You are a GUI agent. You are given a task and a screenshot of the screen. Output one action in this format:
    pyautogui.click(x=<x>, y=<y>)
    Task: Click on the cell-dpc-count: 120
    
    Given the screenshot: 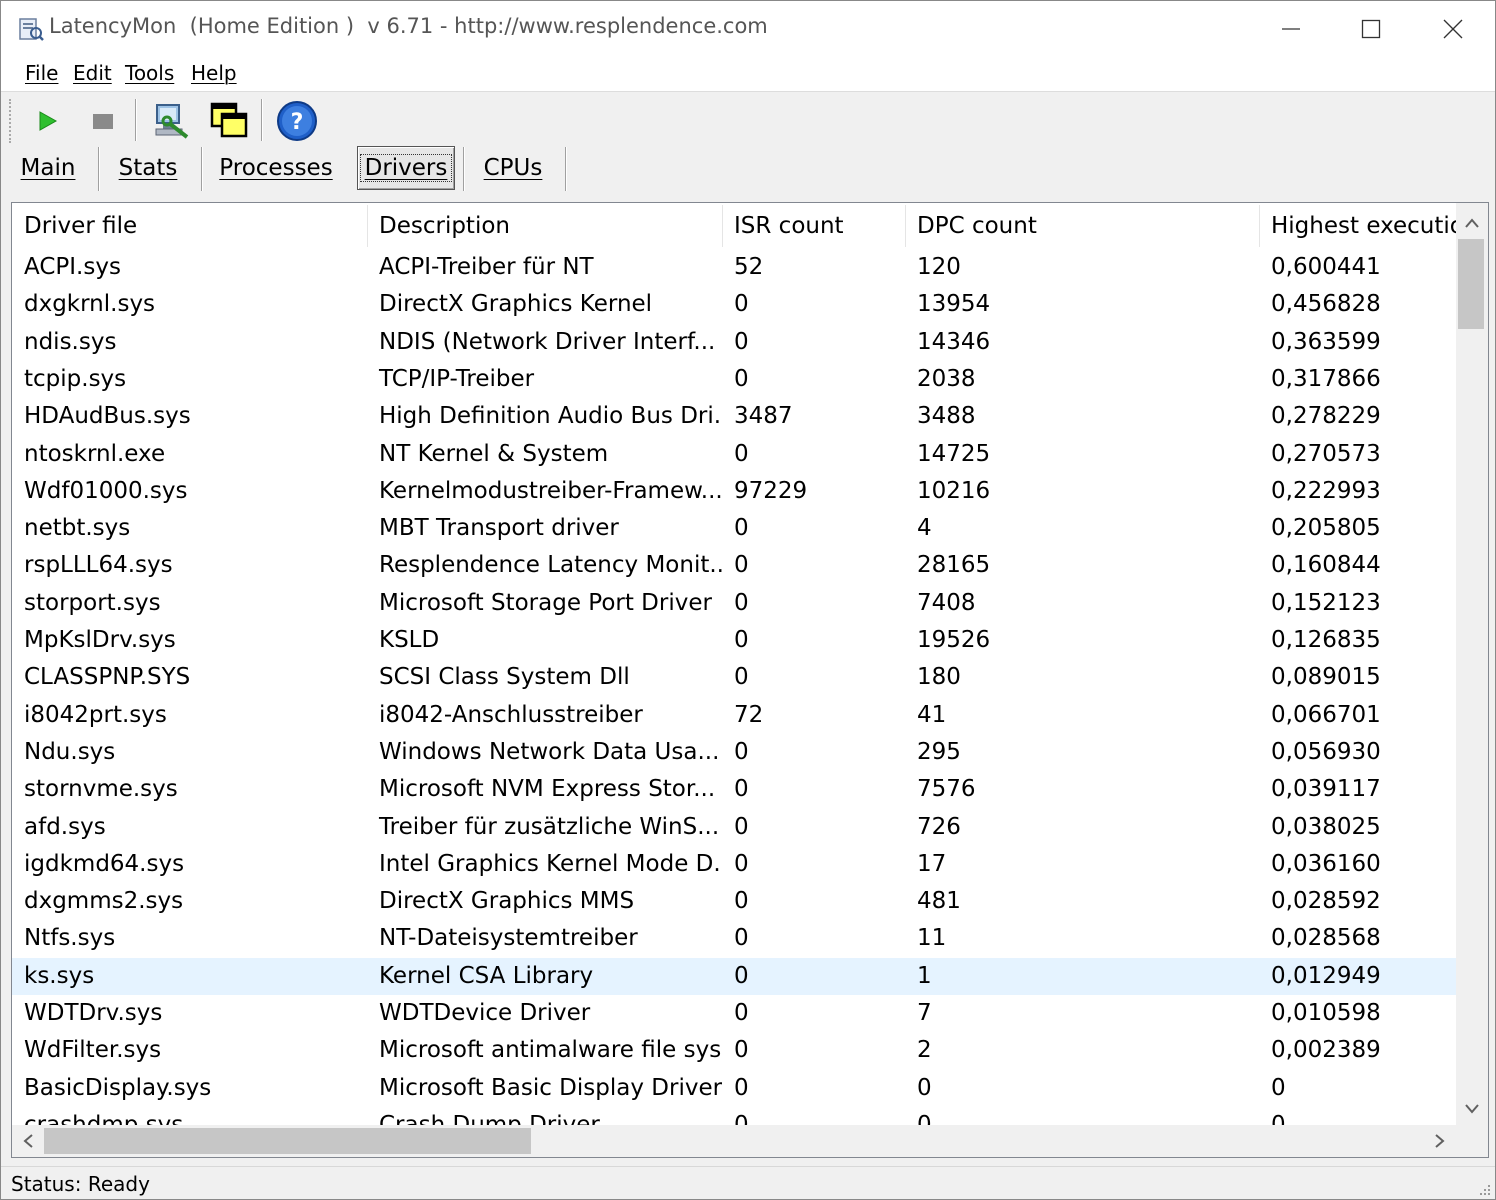 What is the action you would take?
    pyautogui.click(x=939, y=267)
    